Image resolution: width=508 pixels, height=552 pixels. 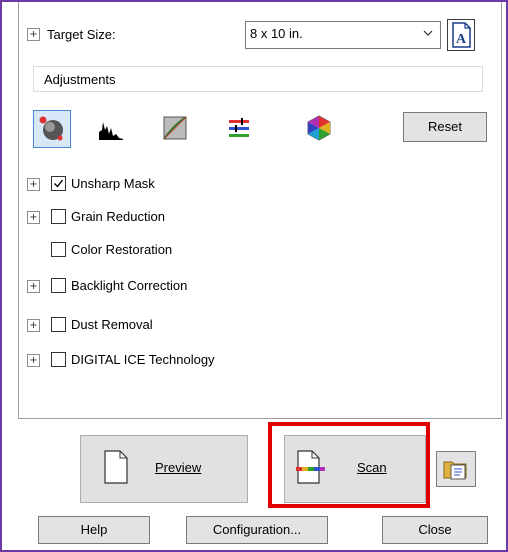 What do you see at coordinates (94, 530) in the screenshot?
I see `help-button: Help` at bounding box center [94, 530].